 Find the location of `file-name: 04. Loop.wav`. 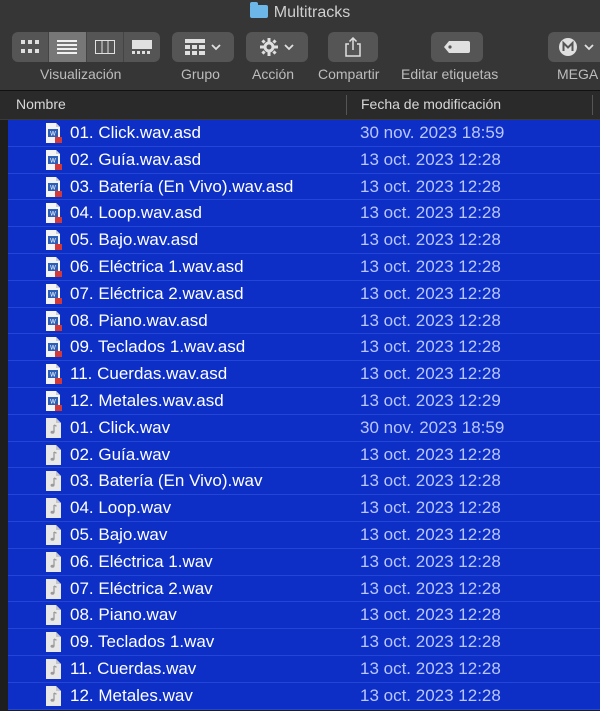

file-name: 04. Loop.wav is located at coordinates (121, 508).